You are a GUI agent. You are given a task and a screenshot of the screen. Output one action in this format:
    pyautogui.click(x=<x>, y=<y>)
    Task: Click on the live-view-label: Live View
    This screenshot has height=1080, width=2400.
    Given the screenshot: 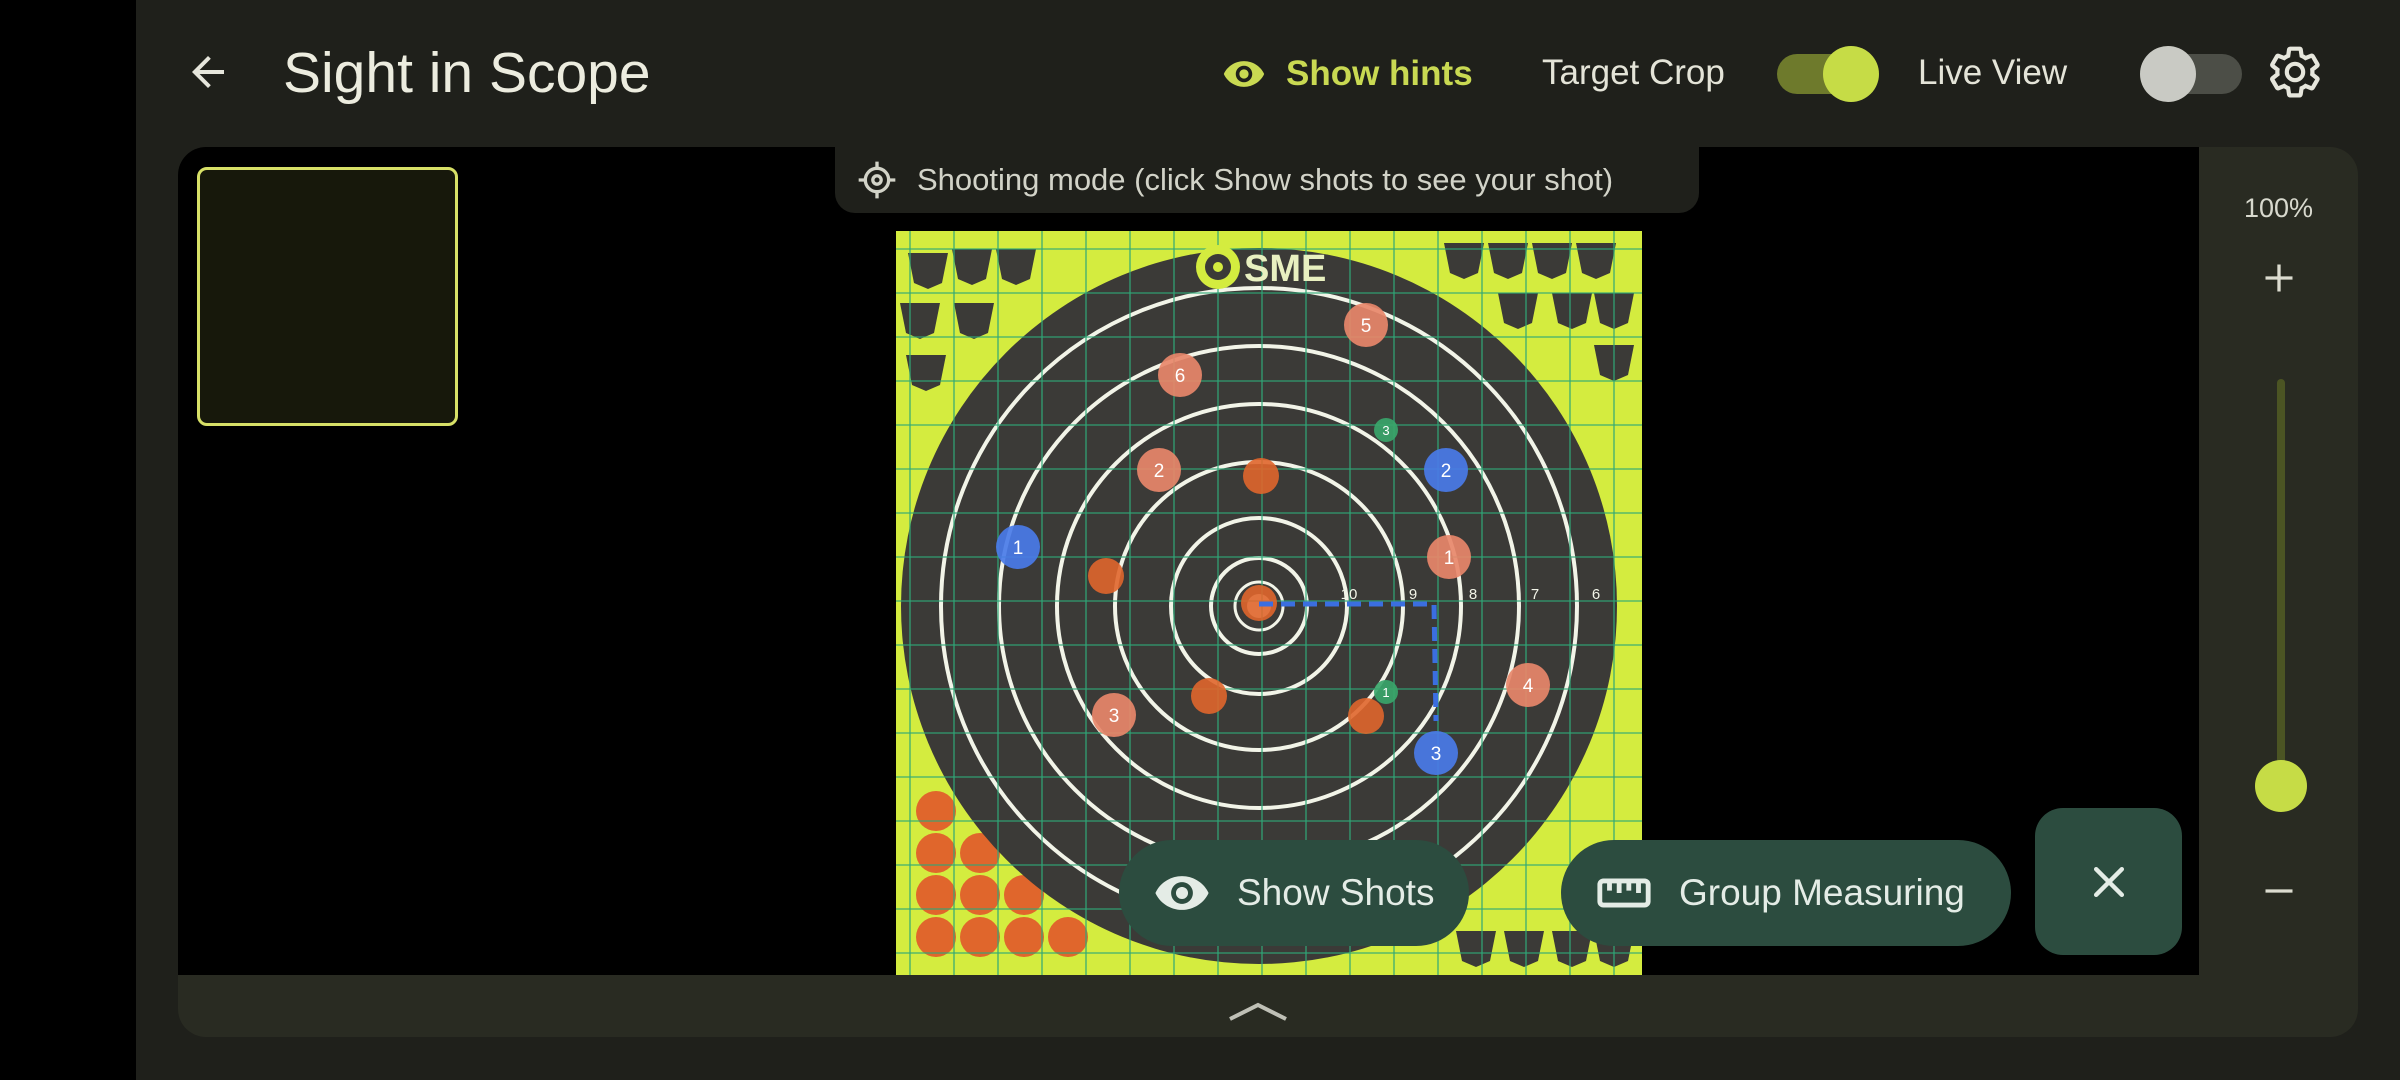 What is the action you would take?
    pyautogui.click(x=1993, y=72)
    